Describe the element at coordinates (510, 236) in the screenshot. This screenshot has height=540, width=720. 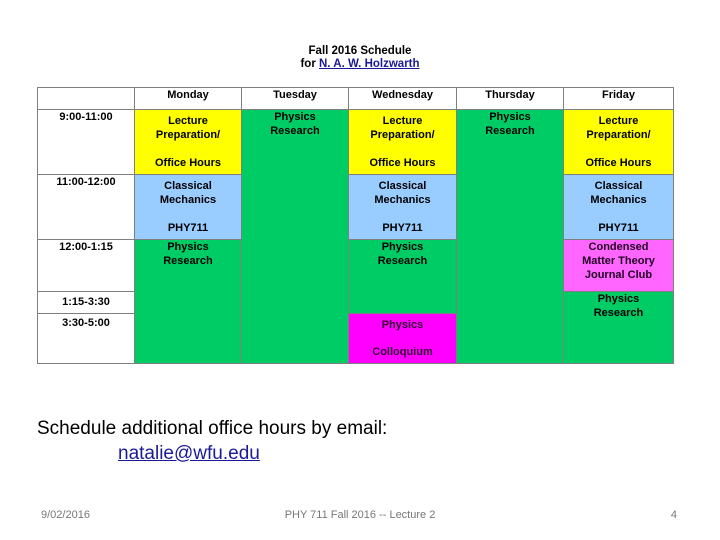
I see `thursday-physics-research: Physics Research` at that location.